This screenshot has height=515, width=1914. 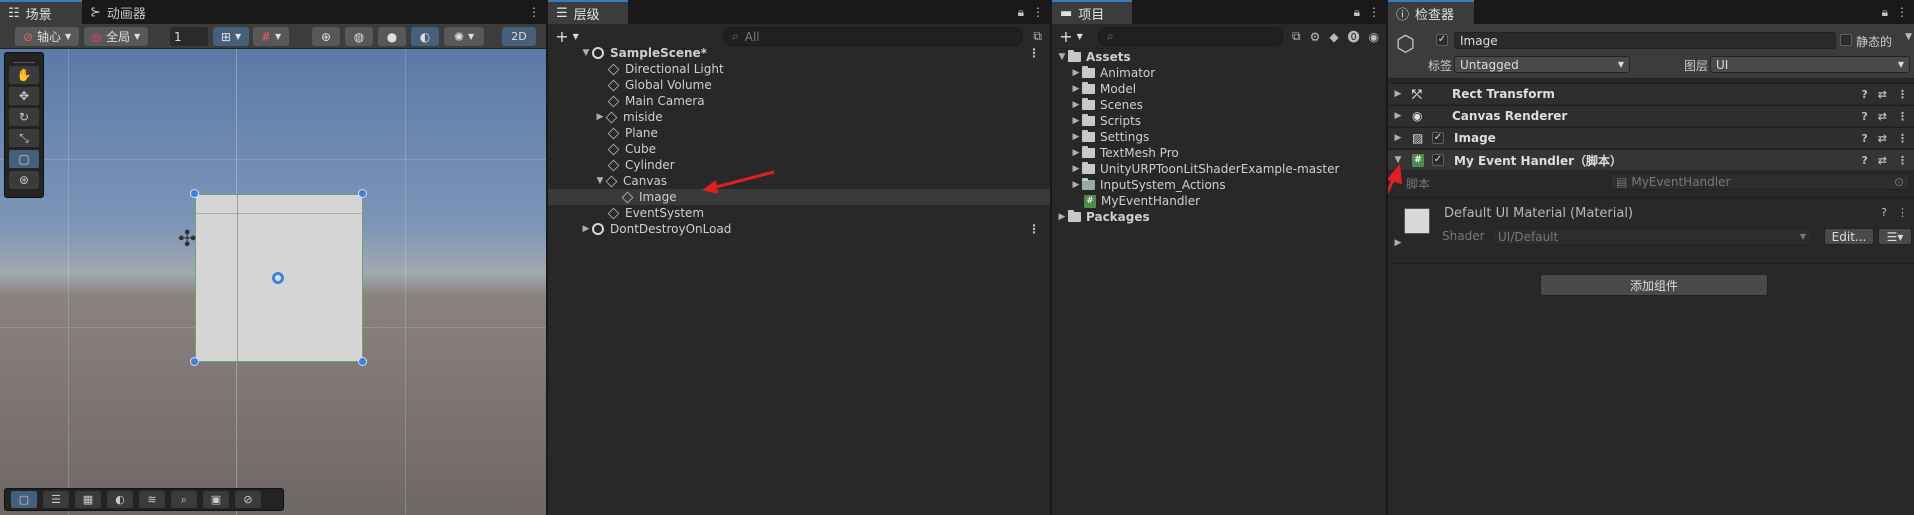 I want to click on pivot-handle, so click(x=278, y=278).